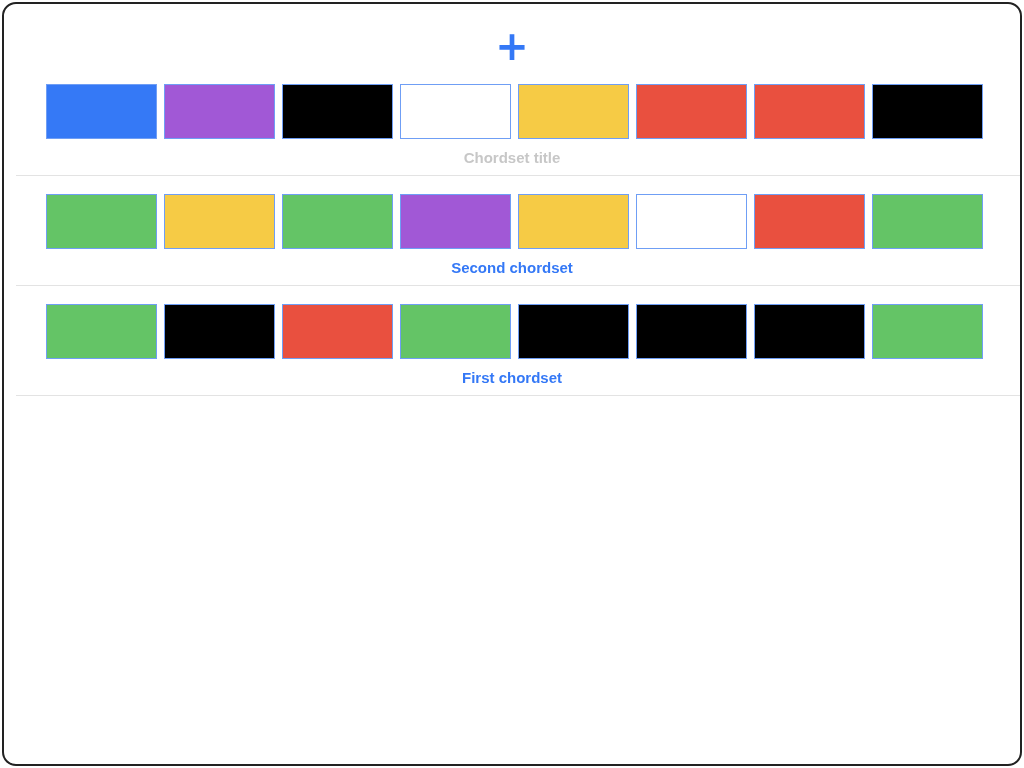 The image size is (1024, 768). Describe the element at coordinates (512, 268) in the screenshot. I see `chordset-title: Second chordset` at that location.